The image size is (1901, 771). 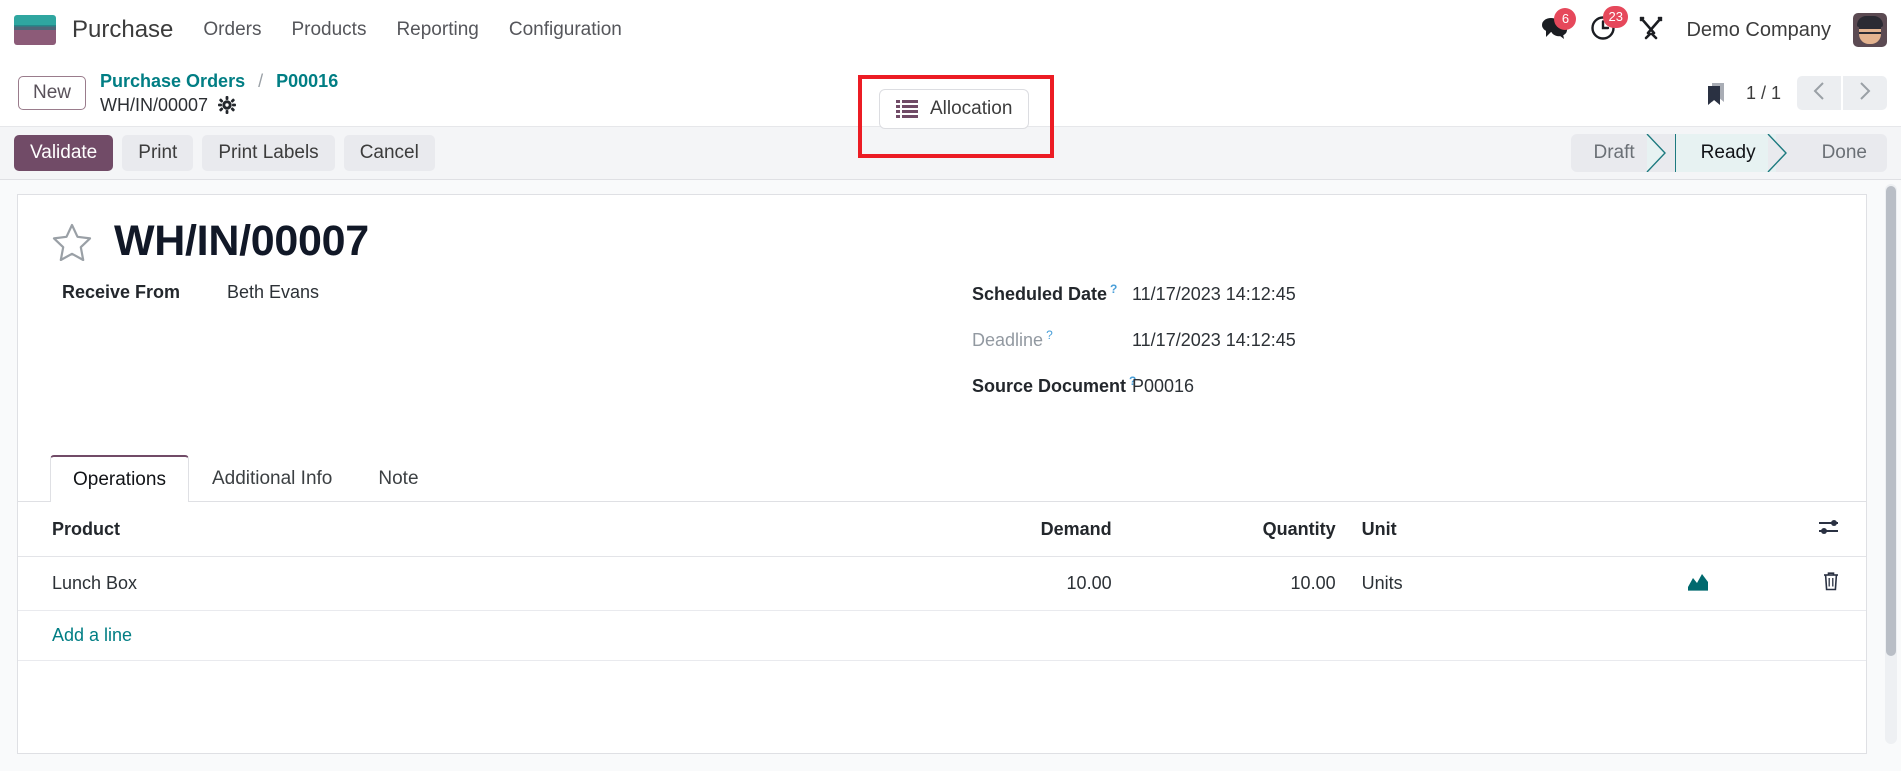 I want to click on navbar-right-group: 6 23 Demo Company, so click(x=1714, y=26).